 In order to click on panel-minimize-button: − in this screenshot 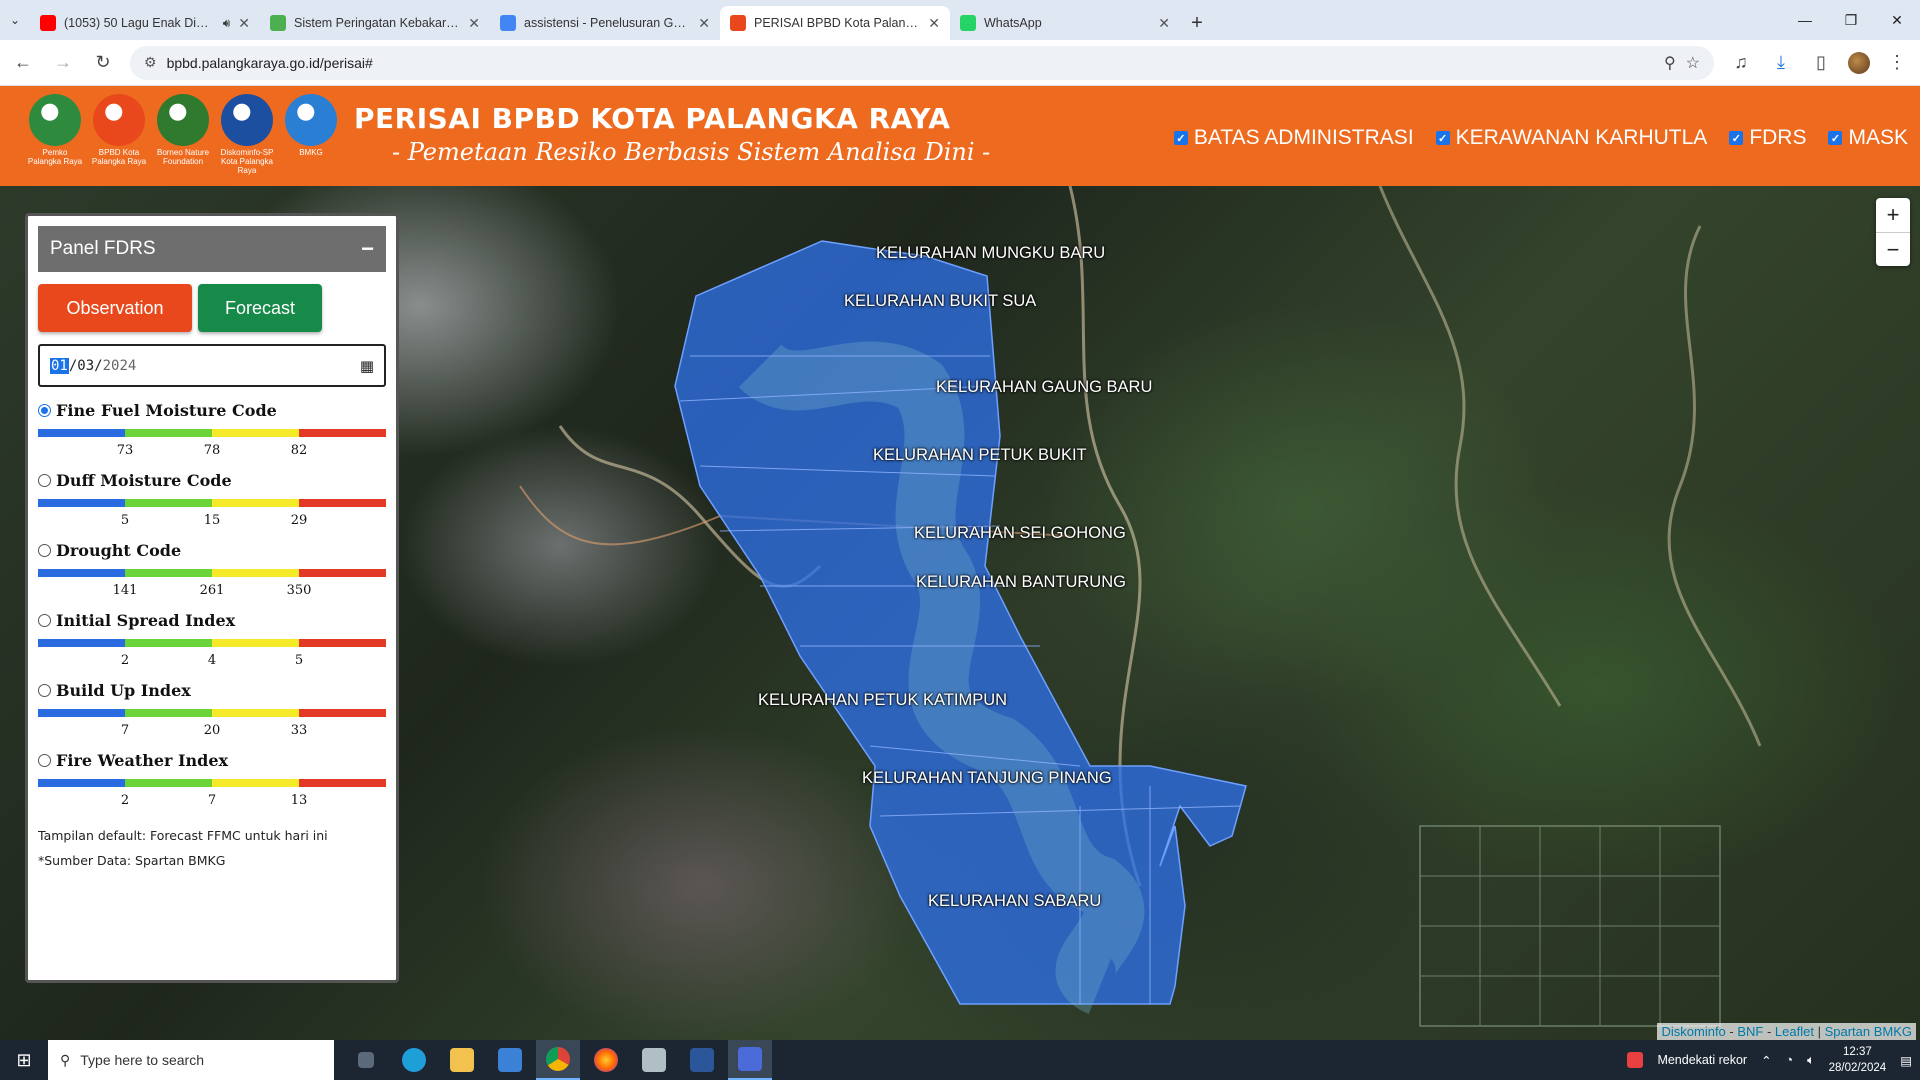, I will do `click(367, 249)`.